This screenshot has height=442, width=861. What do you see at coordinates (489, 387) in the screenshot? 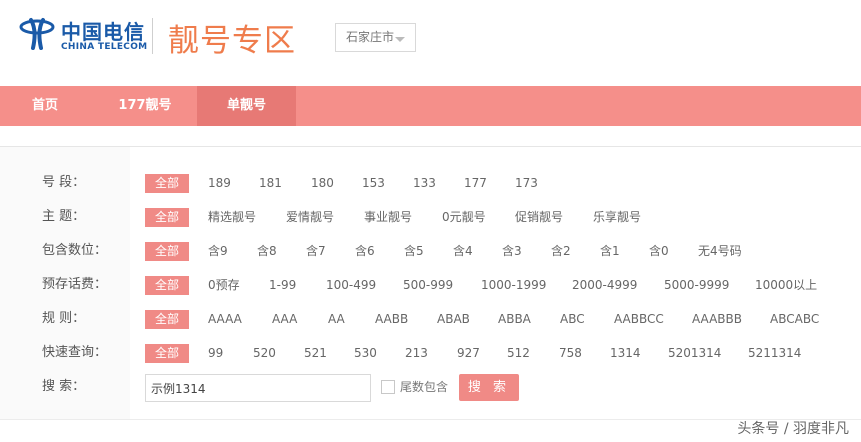
I see `search-button: 搜 索` at bounding box center [489, 387].